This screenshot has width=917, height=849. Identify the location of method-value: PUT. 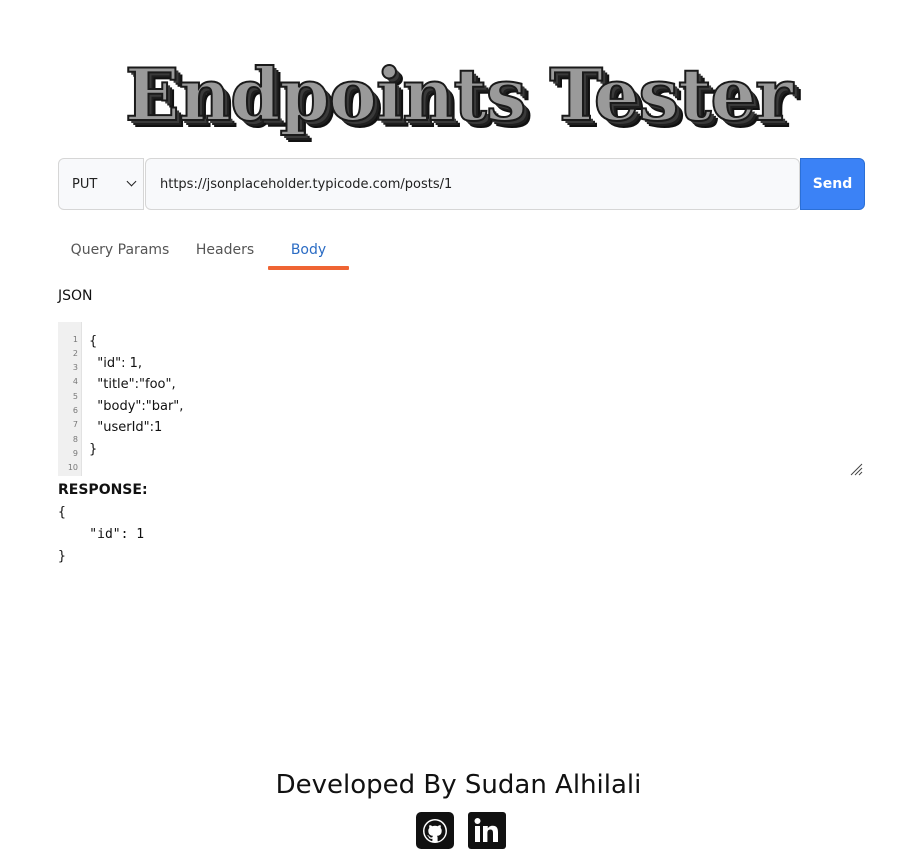
(85, 184).